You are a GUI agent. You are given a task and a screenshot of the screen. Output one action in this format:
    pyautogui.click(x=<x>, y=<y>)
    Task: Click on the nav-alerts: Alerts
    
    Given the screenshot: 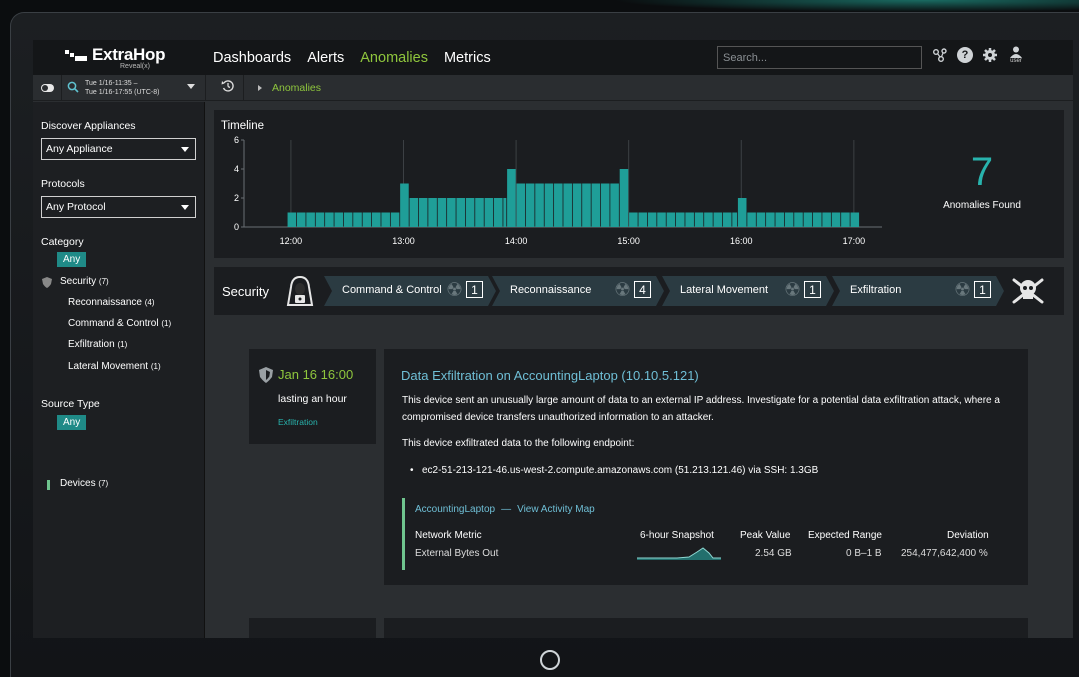 What is the action you would take?
    pyautogui.click(x=325, y=58)
    